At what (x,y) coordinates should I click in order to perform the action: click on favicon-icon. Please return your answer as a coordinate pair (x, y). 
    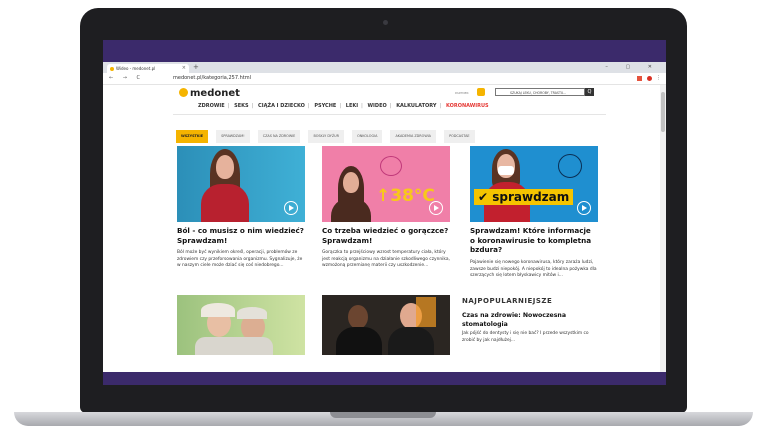
    Looking at the image, I should click on (112, 69).